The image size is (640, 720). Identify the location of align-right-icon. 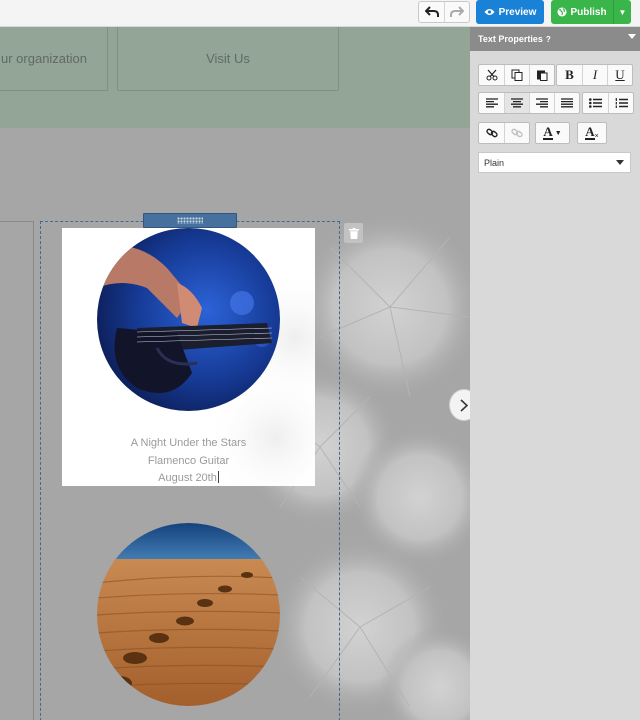
(542, 103).